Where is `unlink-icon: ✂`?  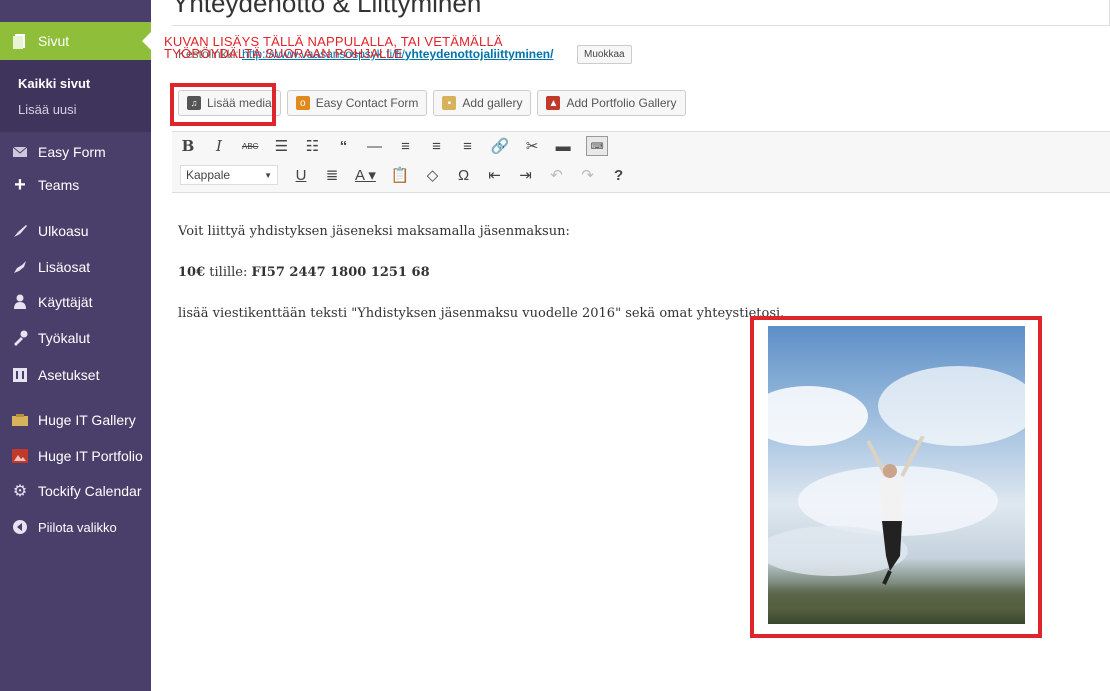
unlink-icon: ✂ is located at coordinates (532, 146).